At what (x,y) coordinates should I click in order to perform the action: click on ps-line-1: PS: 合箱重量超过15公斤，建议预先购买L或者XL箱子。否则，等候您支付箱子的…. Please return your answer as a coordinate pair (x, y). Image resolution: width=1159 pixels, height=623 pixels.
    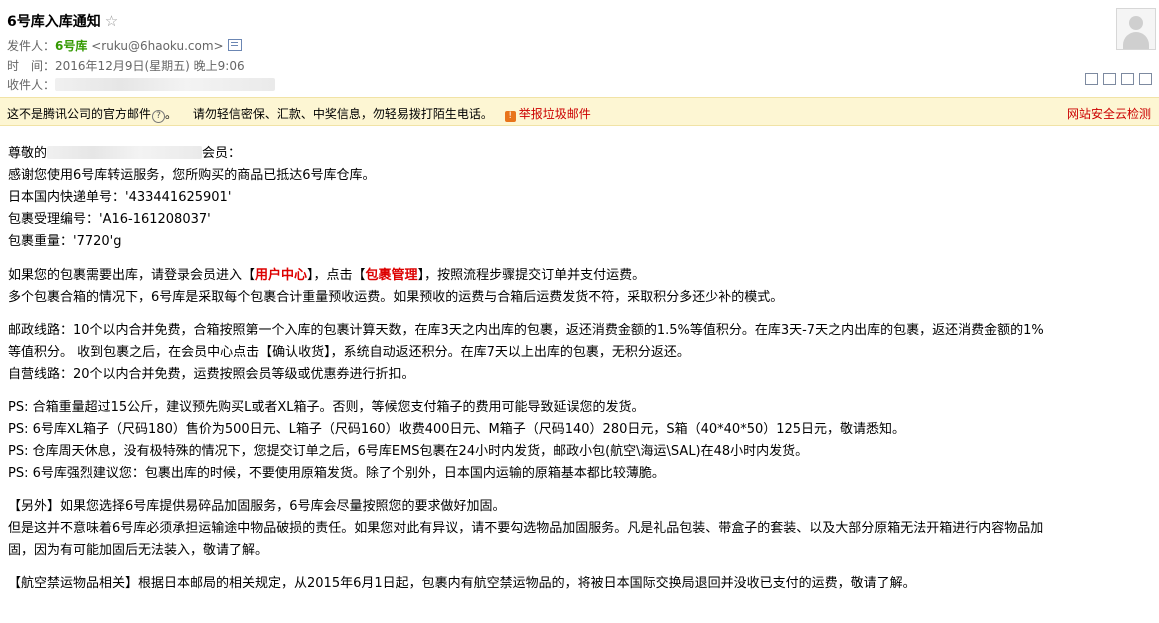
    Looking at the image, I should click on (326, 407).